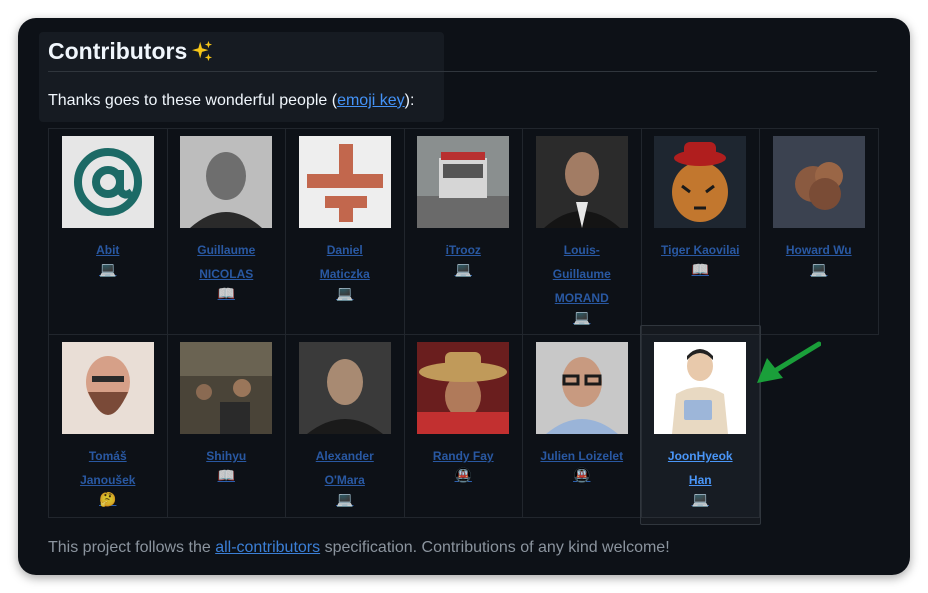  Describe the element at coordinates (582, 274) in the screenshot. I see `contributor-name-link: Louis- Guillaume MORAND` at that location.